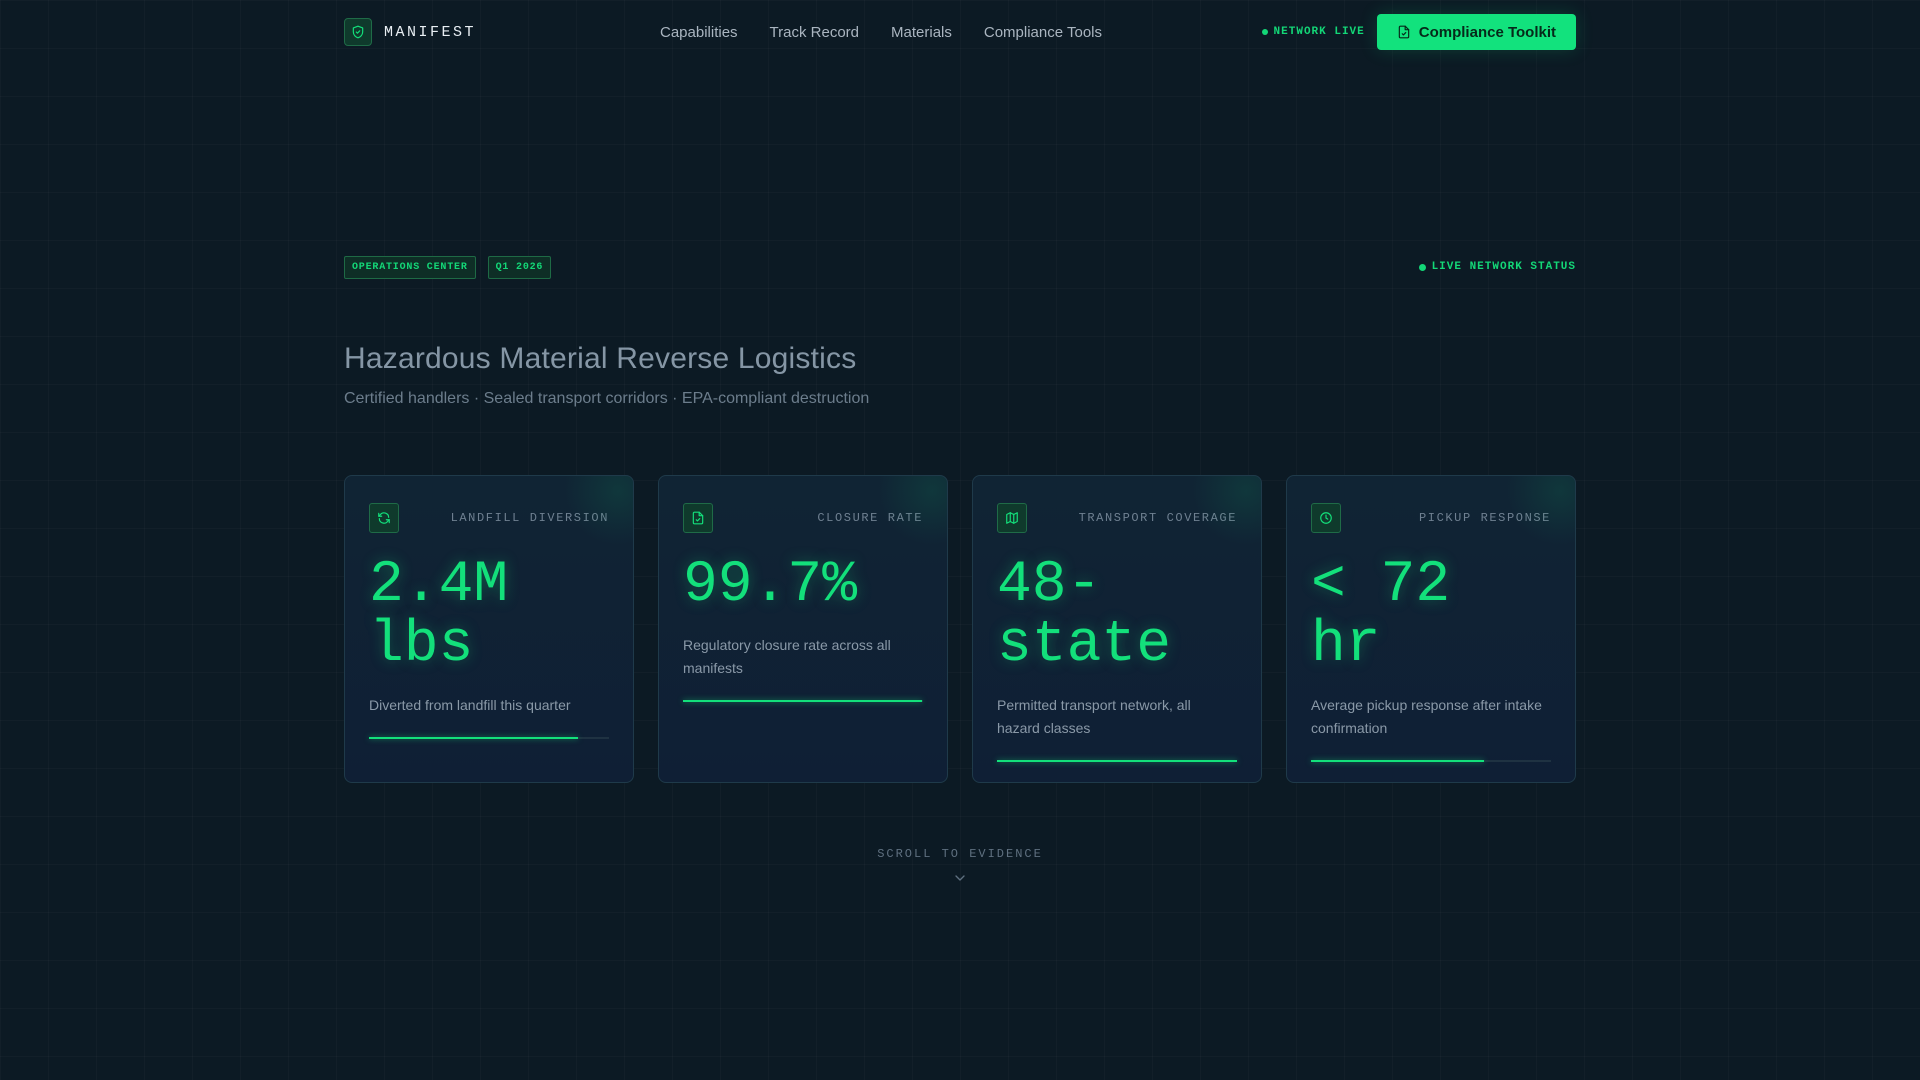 The width and height of the screenshot is (1920, 1080). I want to click on chevron-down-icon, so click(960, 878).